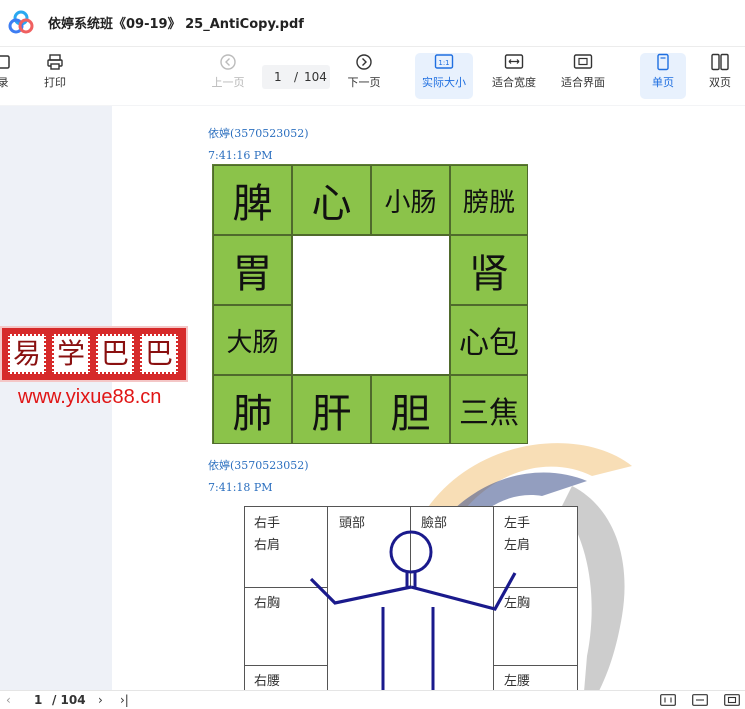 The image size is (745, 709). Describe the element at coordinates (372, 23) in the screenshot. I see `title-bar: 依婷系统班《09-19》 25_AntiCopy.pdf` at that location.